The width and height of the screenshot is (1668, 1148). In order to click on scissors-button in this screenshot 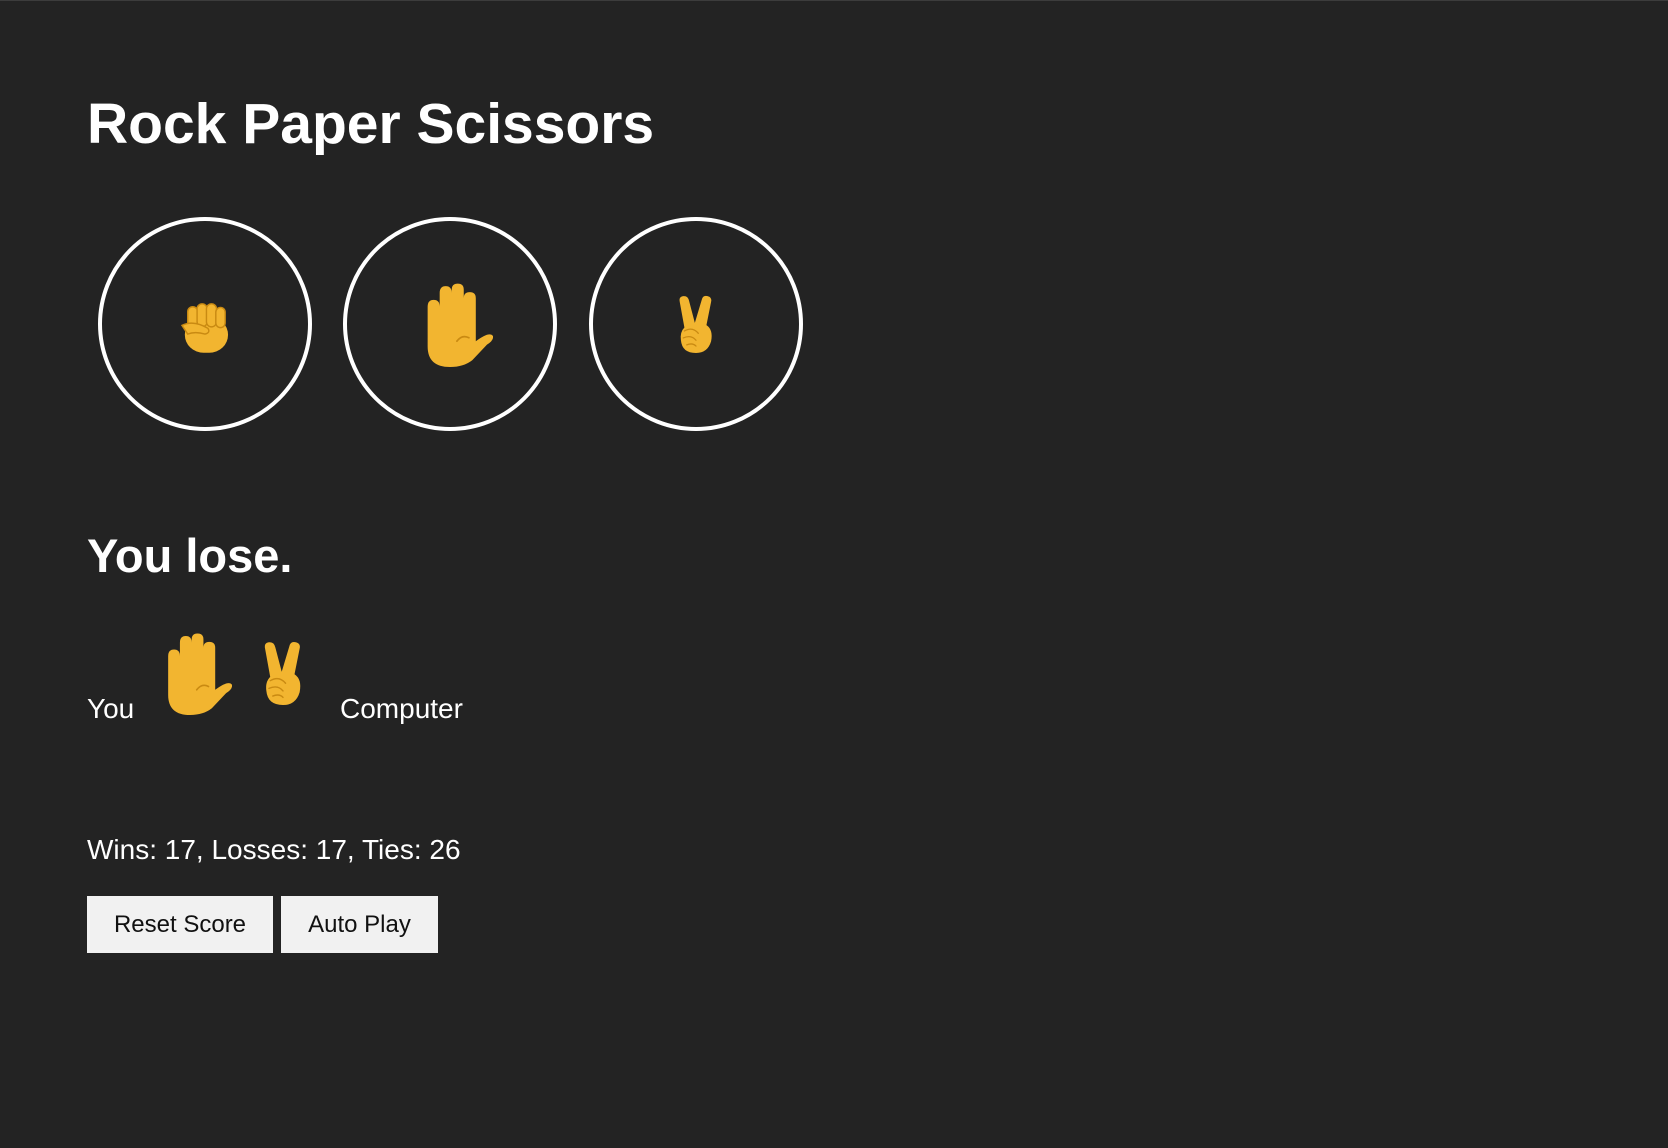, I will do `click(696, 324)`.